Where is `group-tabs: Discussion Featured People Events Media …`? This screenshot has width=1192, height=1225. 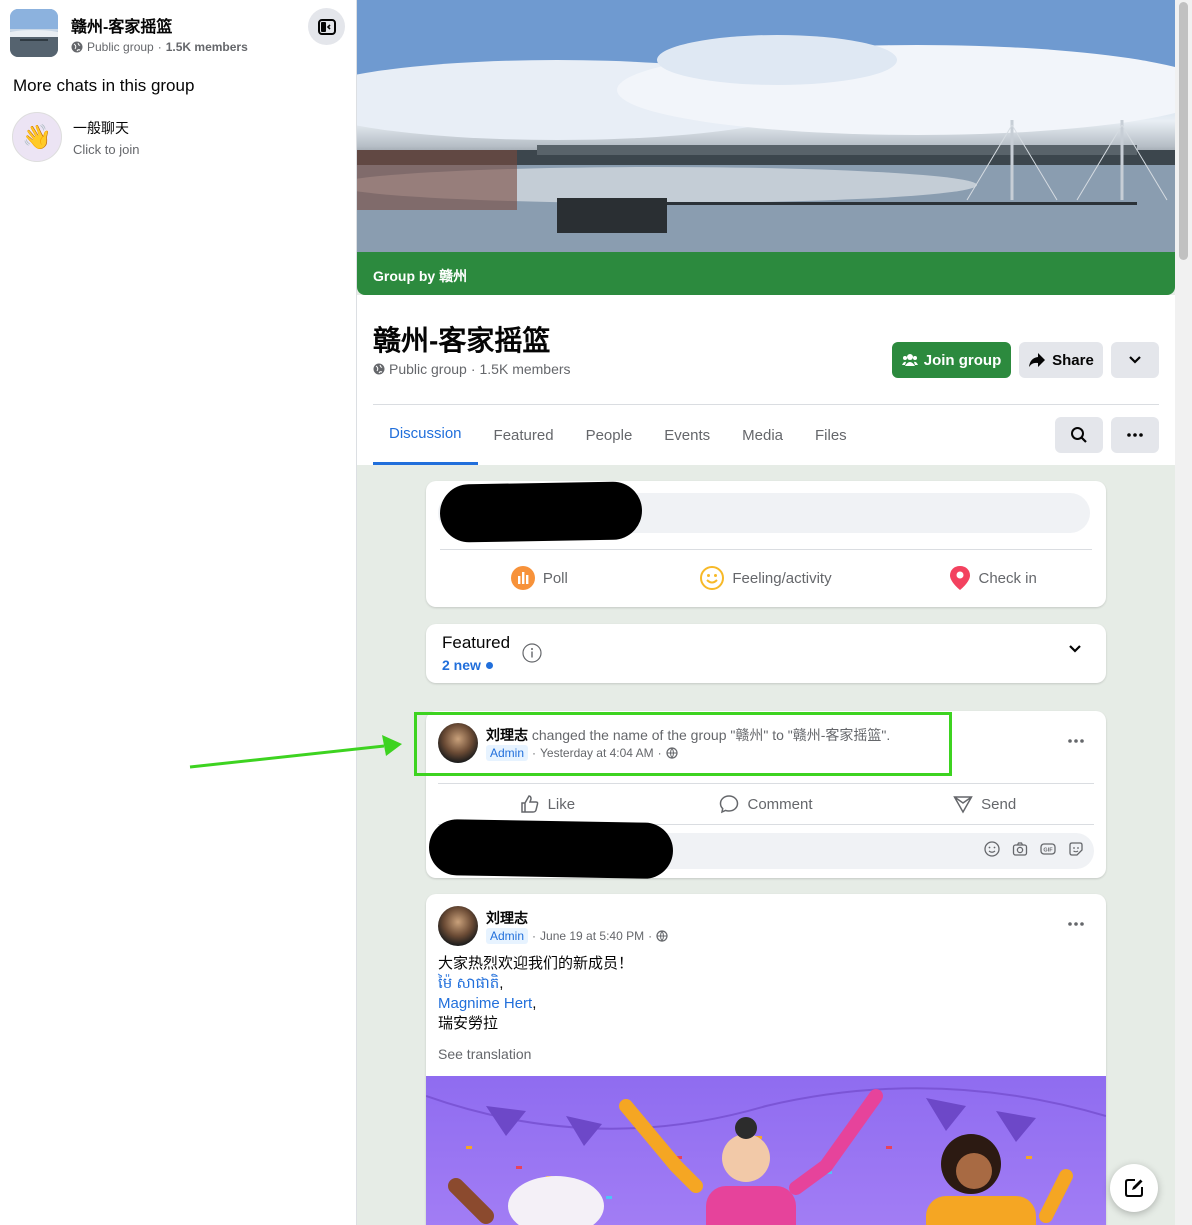
group-tabs: Discussion Featured People Events Media … is located at coordinates (618, 435).